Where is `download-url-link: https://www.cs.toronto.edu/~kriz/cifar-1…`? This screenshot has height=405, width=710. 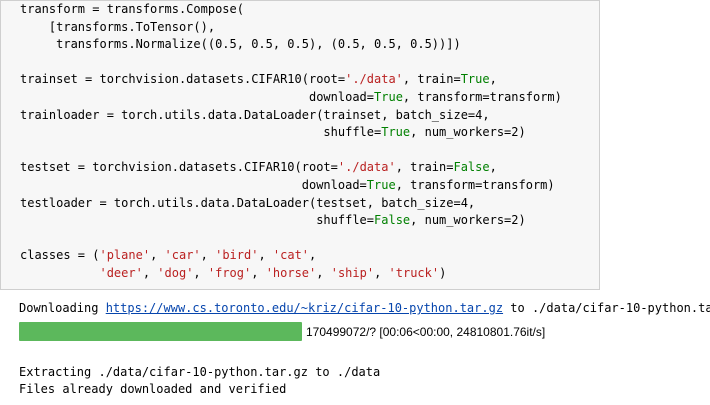 download-url-link: https://www.cs.toronto.edu/~kriz/cifar-1… is located at coordinates (304, 308).